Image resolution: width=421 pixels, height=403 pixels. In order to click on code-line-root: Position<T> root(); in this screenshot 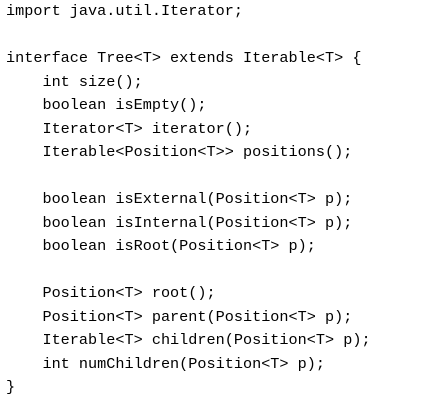, I will do `click(111, 293)`.